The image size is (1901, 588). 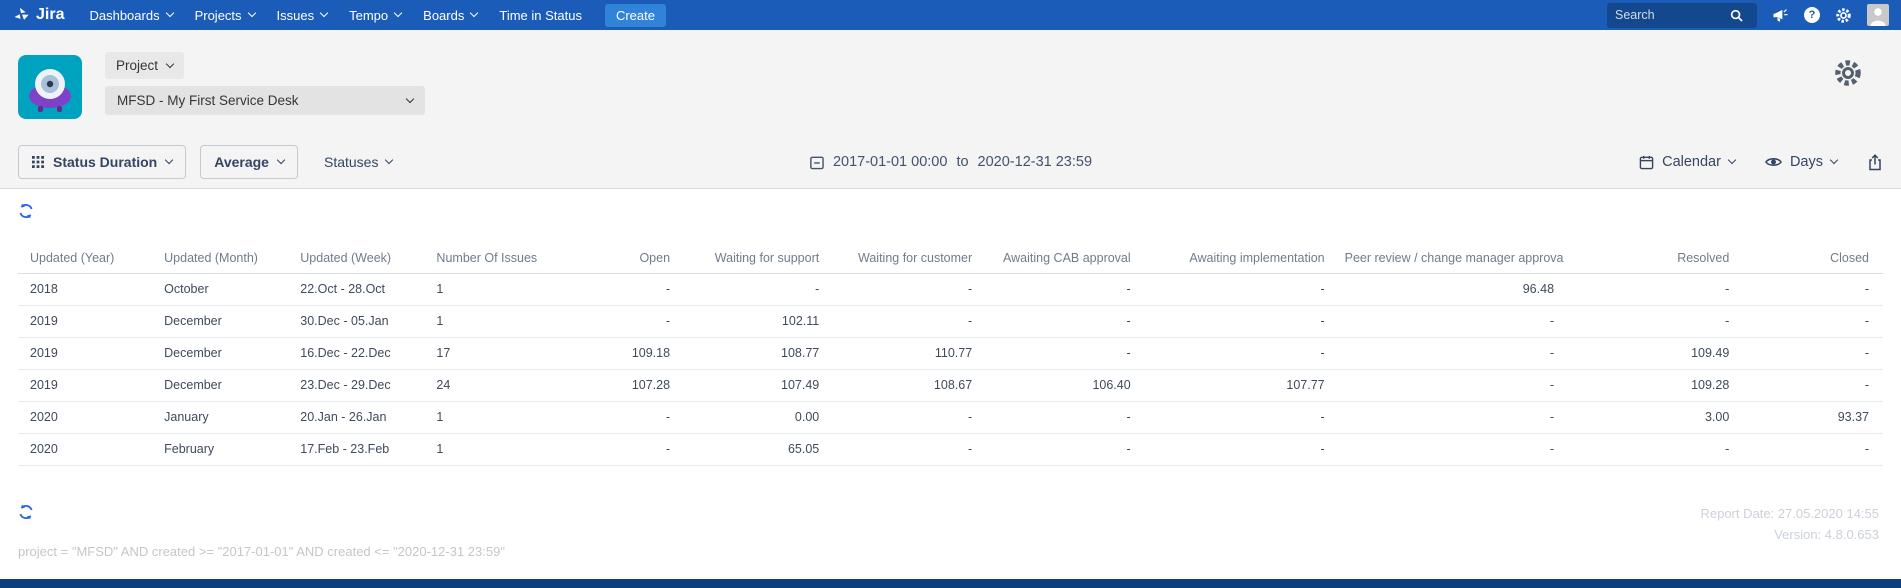 What do you see at coordinates (1878, 15) in the screenshot?
I see `user-avatar` at bounding box center [1878, 15].